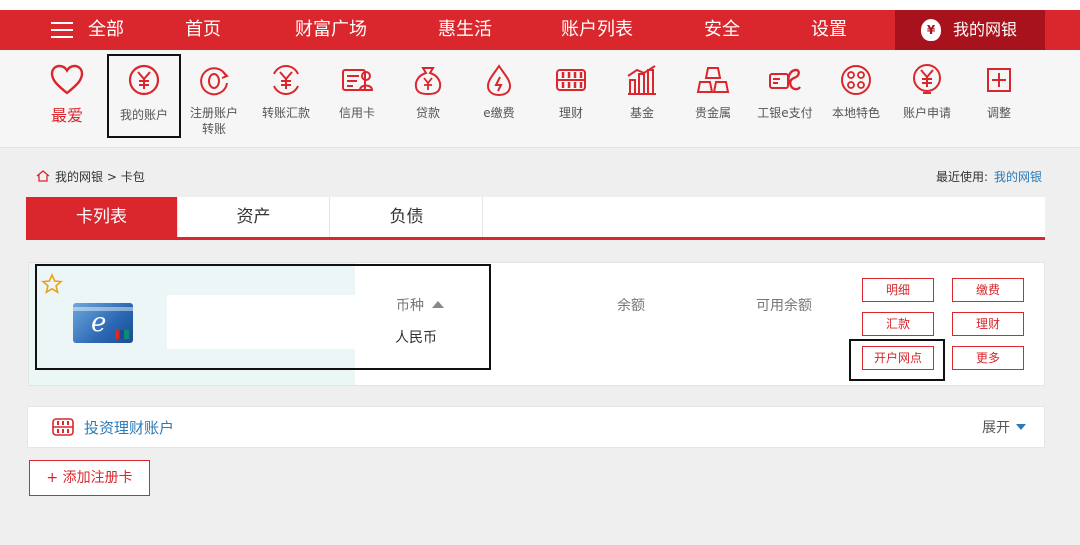  Describe the element at coordinates (499, 99) in the screenshot. I see `iconbar-item-epay-bills: e缴费` at that location.